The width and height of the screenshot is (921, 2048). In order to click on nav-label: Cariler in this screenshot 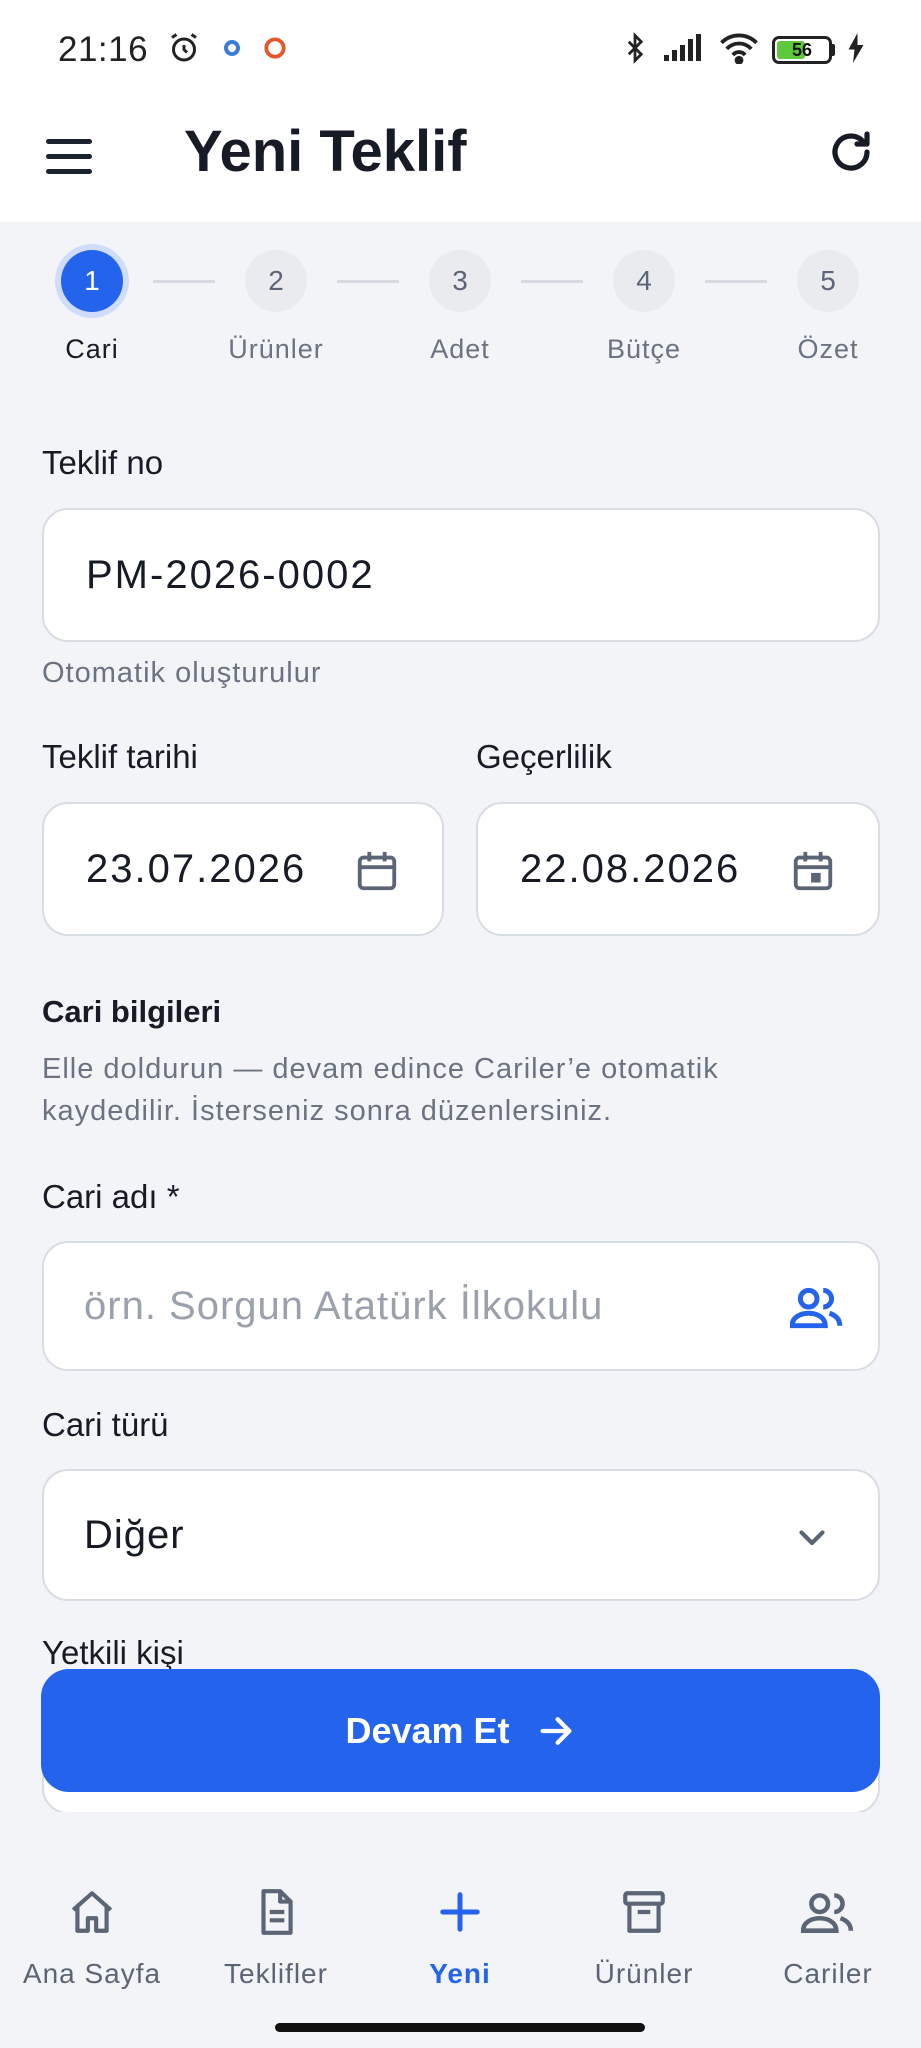, I will do `click(828, 1973)`.